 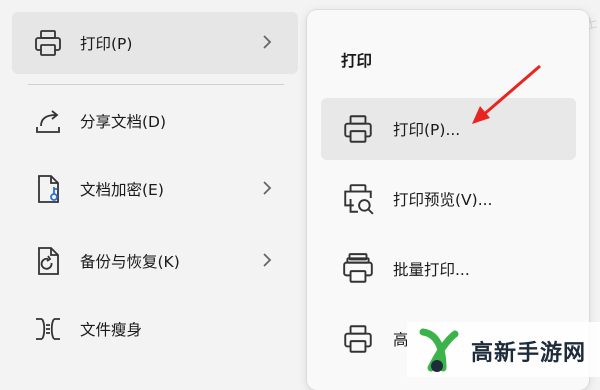 What do you see at coordinates (529, 353) in the screenshot?
I see `logo-text: 高新手游网` at bounding box center [529, 353].